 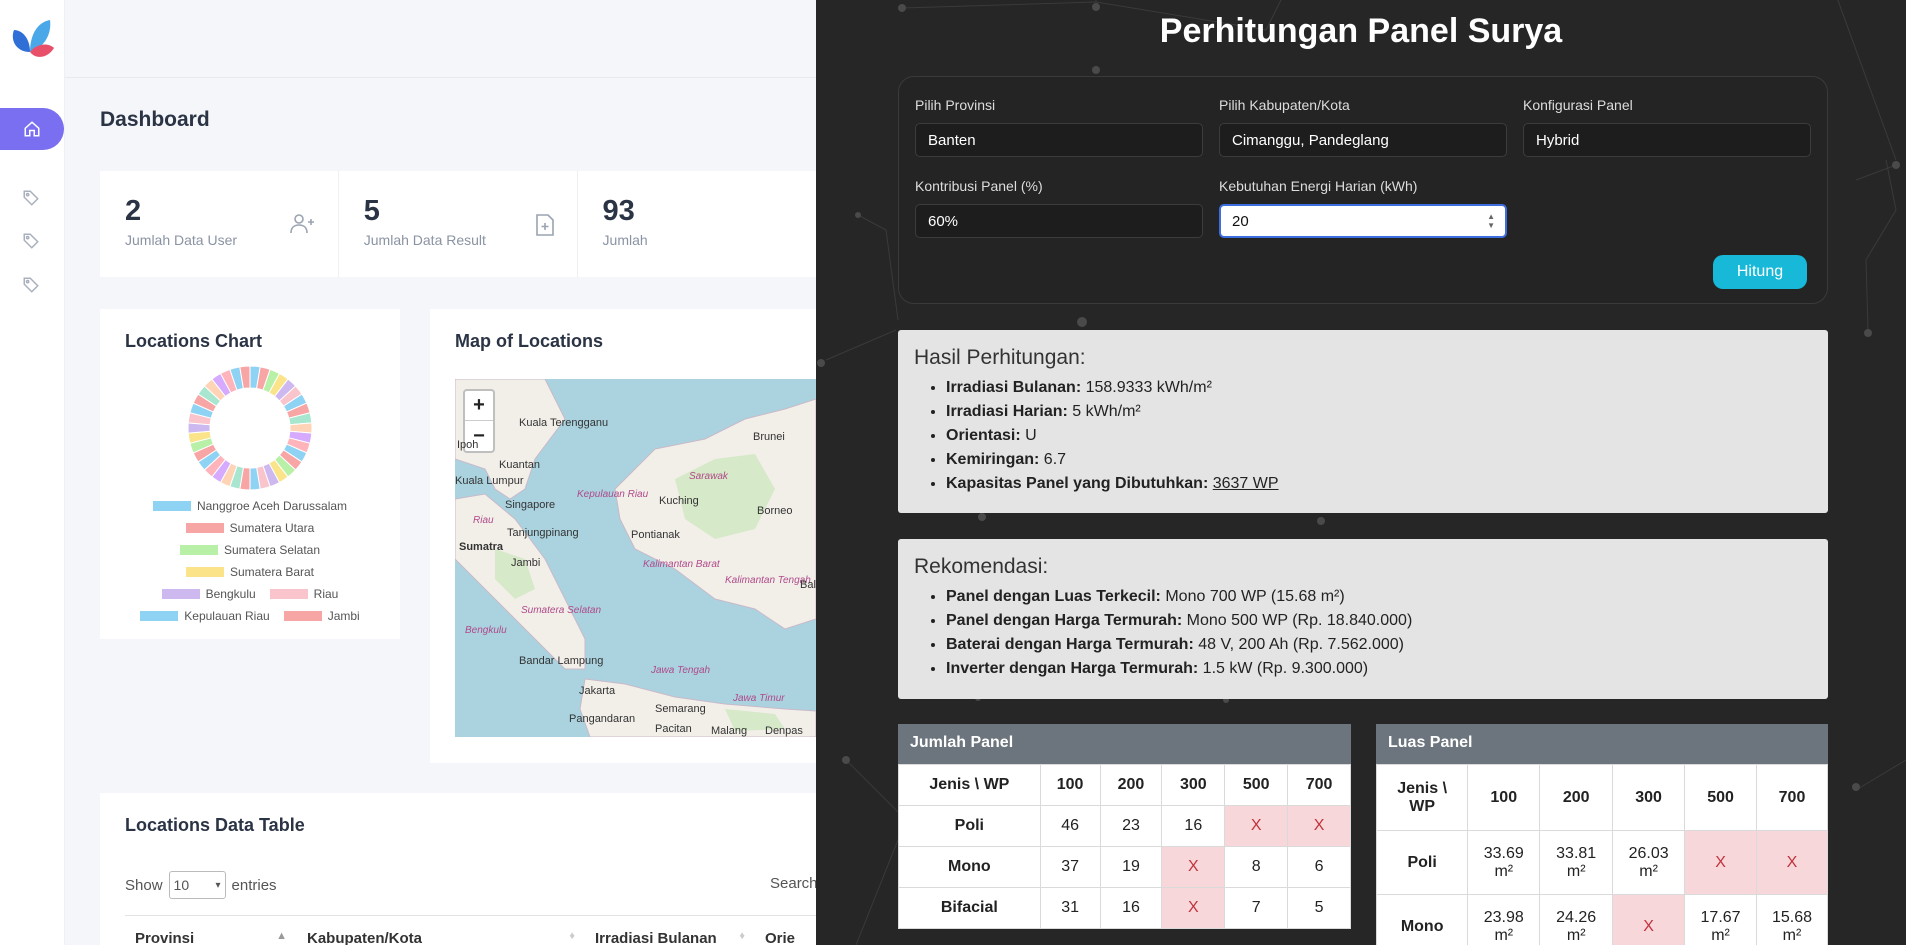 I want to click on legend-item: Kepulauan Riau, so click(x=205, y=616).